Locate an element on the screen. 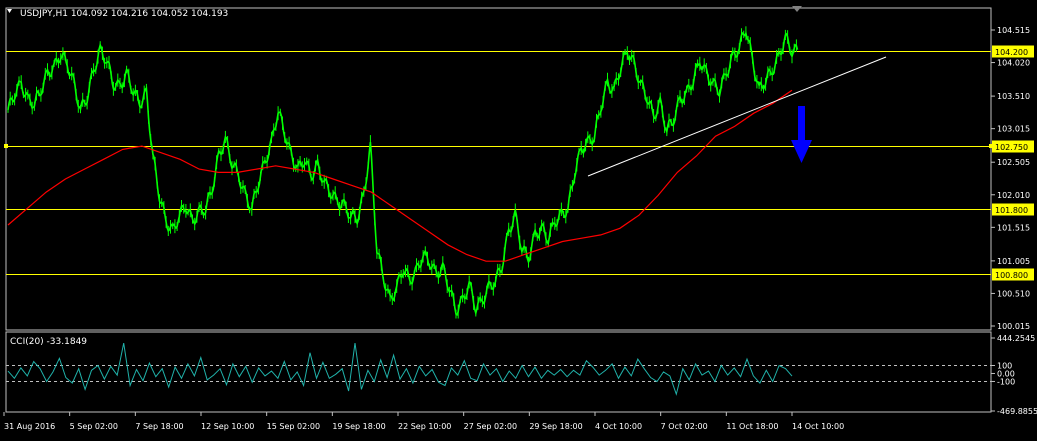 The width and height of the screenshot is (1037, 441). x-tick-label: 4 Oct 10:00 is located at coordinates (618, 426).